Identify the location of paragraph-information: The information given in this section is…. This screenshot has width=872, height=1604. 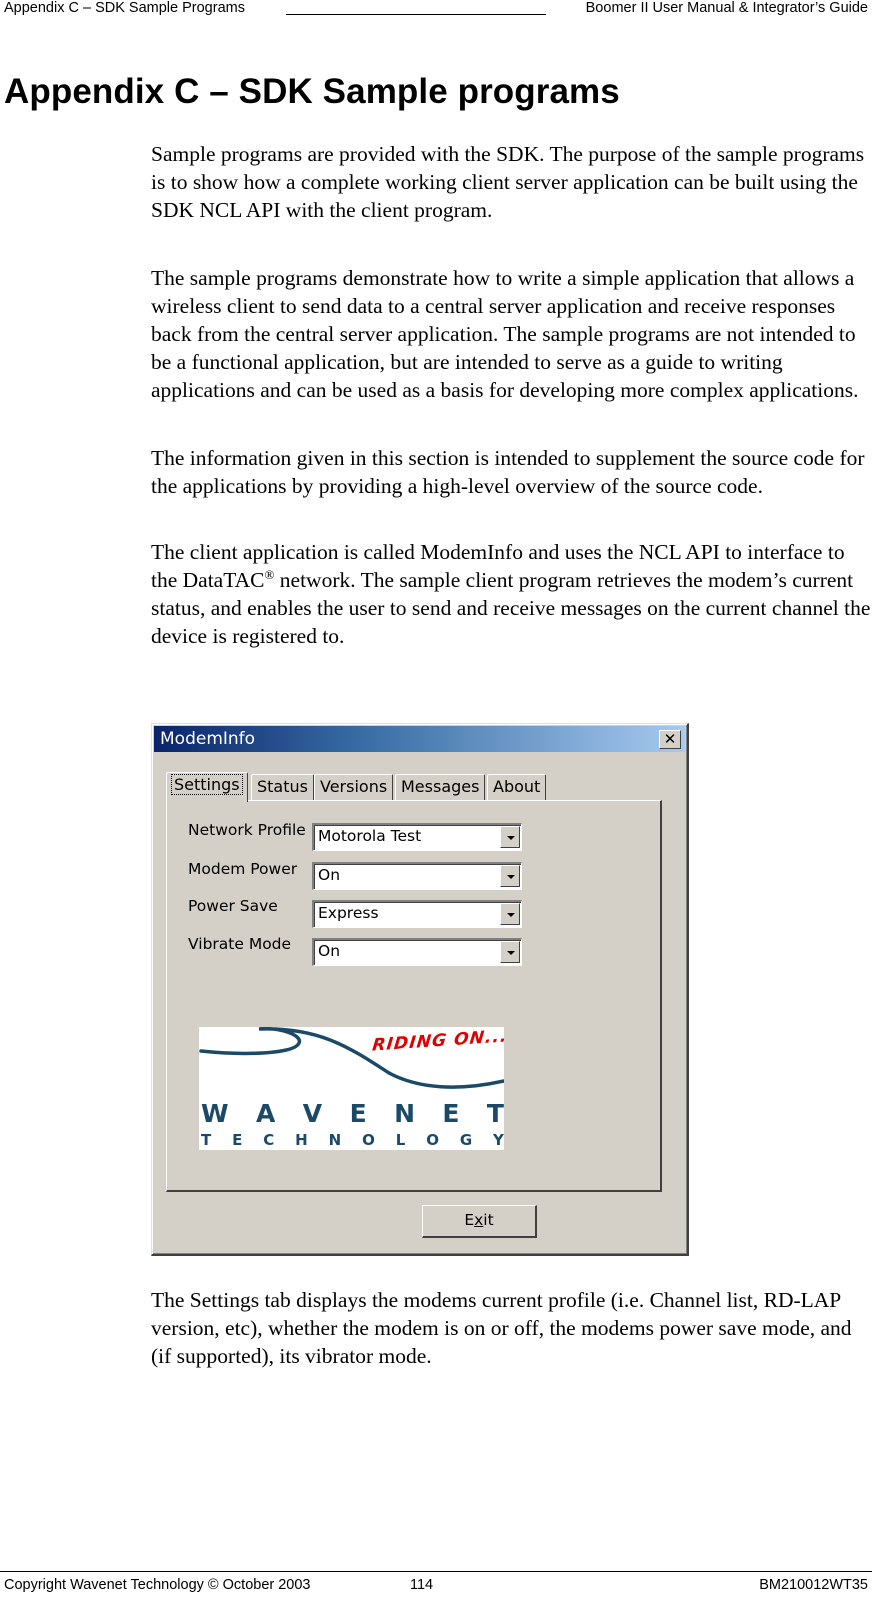
(511, 472).